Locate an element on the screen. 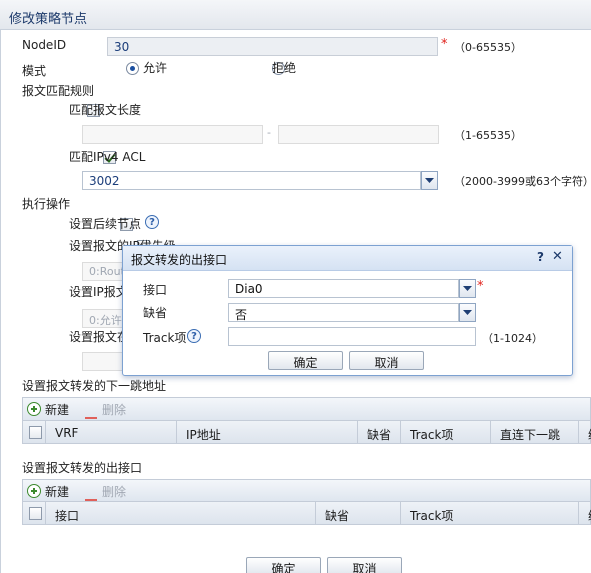 The width and height of the screenshot is (591, 573). match-acl-label: 匹配IPv4 ACL is located at coordinates (107, 157).